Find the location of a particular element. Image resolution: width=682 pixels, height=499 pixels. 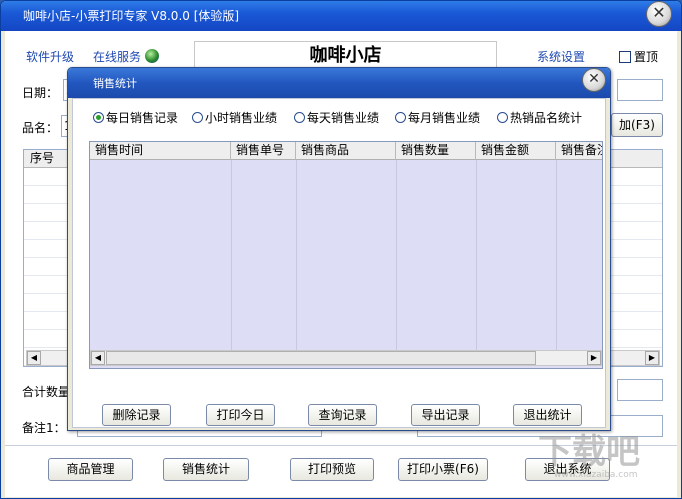

note1-label: 备注1： is located at coordinates (44, 428).